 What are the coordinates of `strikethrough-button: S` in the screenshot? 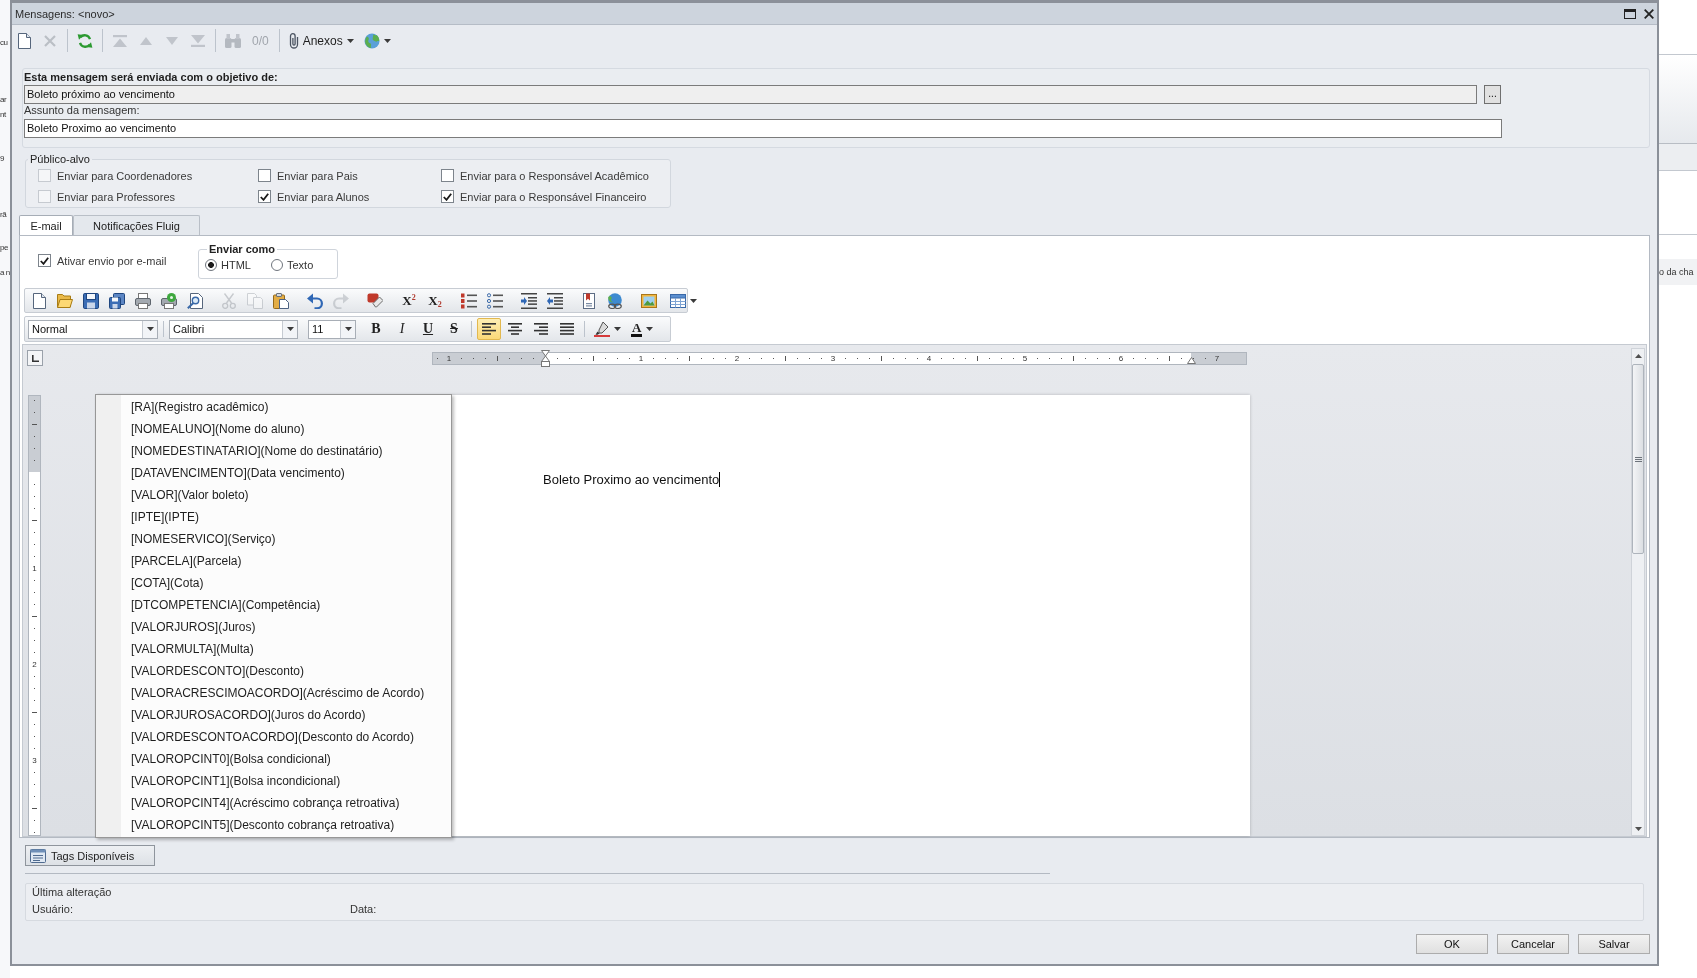 It's located at (454, 329).